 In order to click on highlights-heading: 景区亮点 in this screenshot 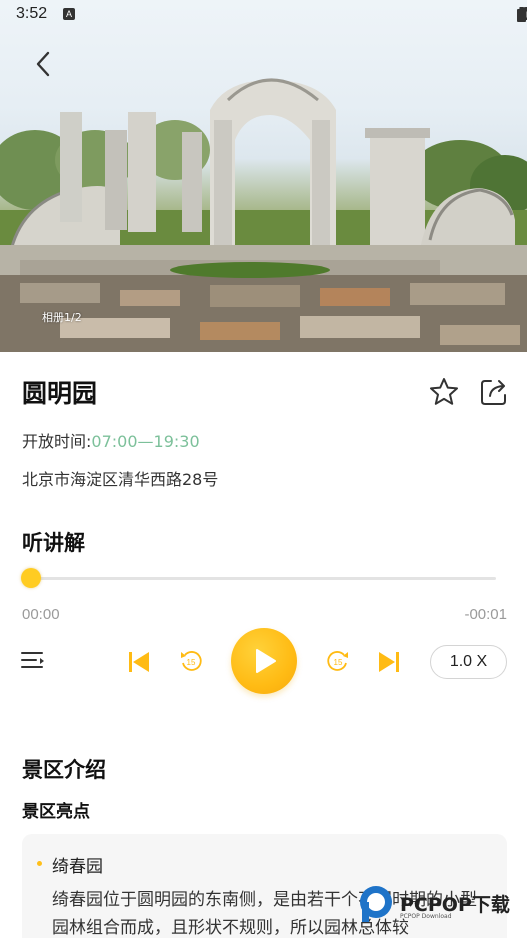, I will do `click(56, 812)`.